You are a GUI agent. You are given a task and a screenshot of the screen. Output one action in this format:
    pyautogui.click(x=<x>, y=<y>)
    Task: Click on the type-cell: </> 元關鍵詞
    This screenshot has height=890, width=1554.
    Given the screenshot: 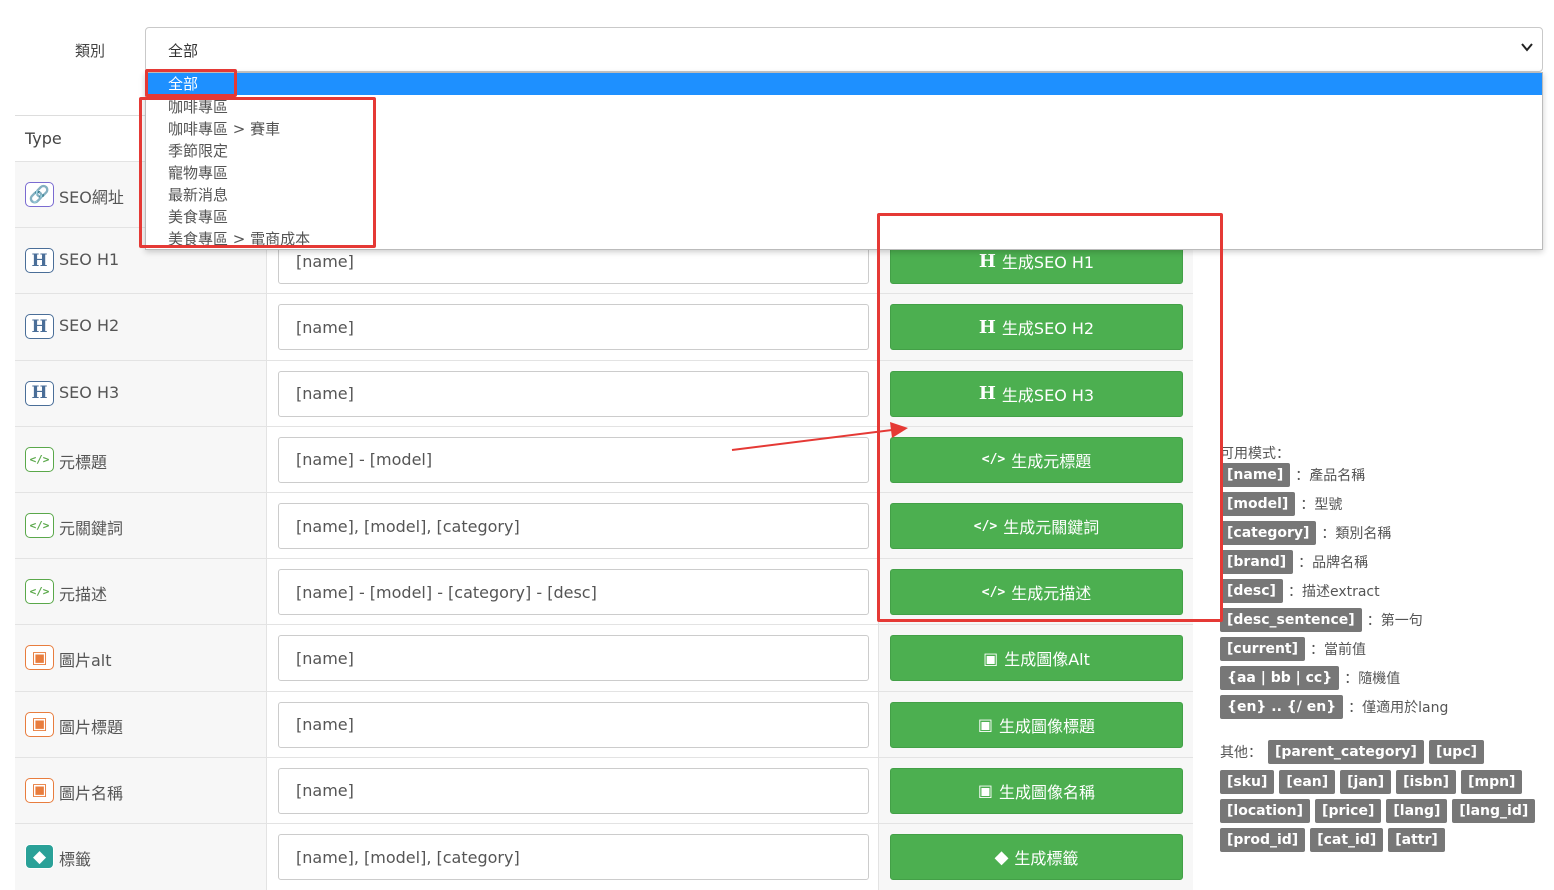 What is the action you would take?
    pyautogui.click(x=141, y=526)
    